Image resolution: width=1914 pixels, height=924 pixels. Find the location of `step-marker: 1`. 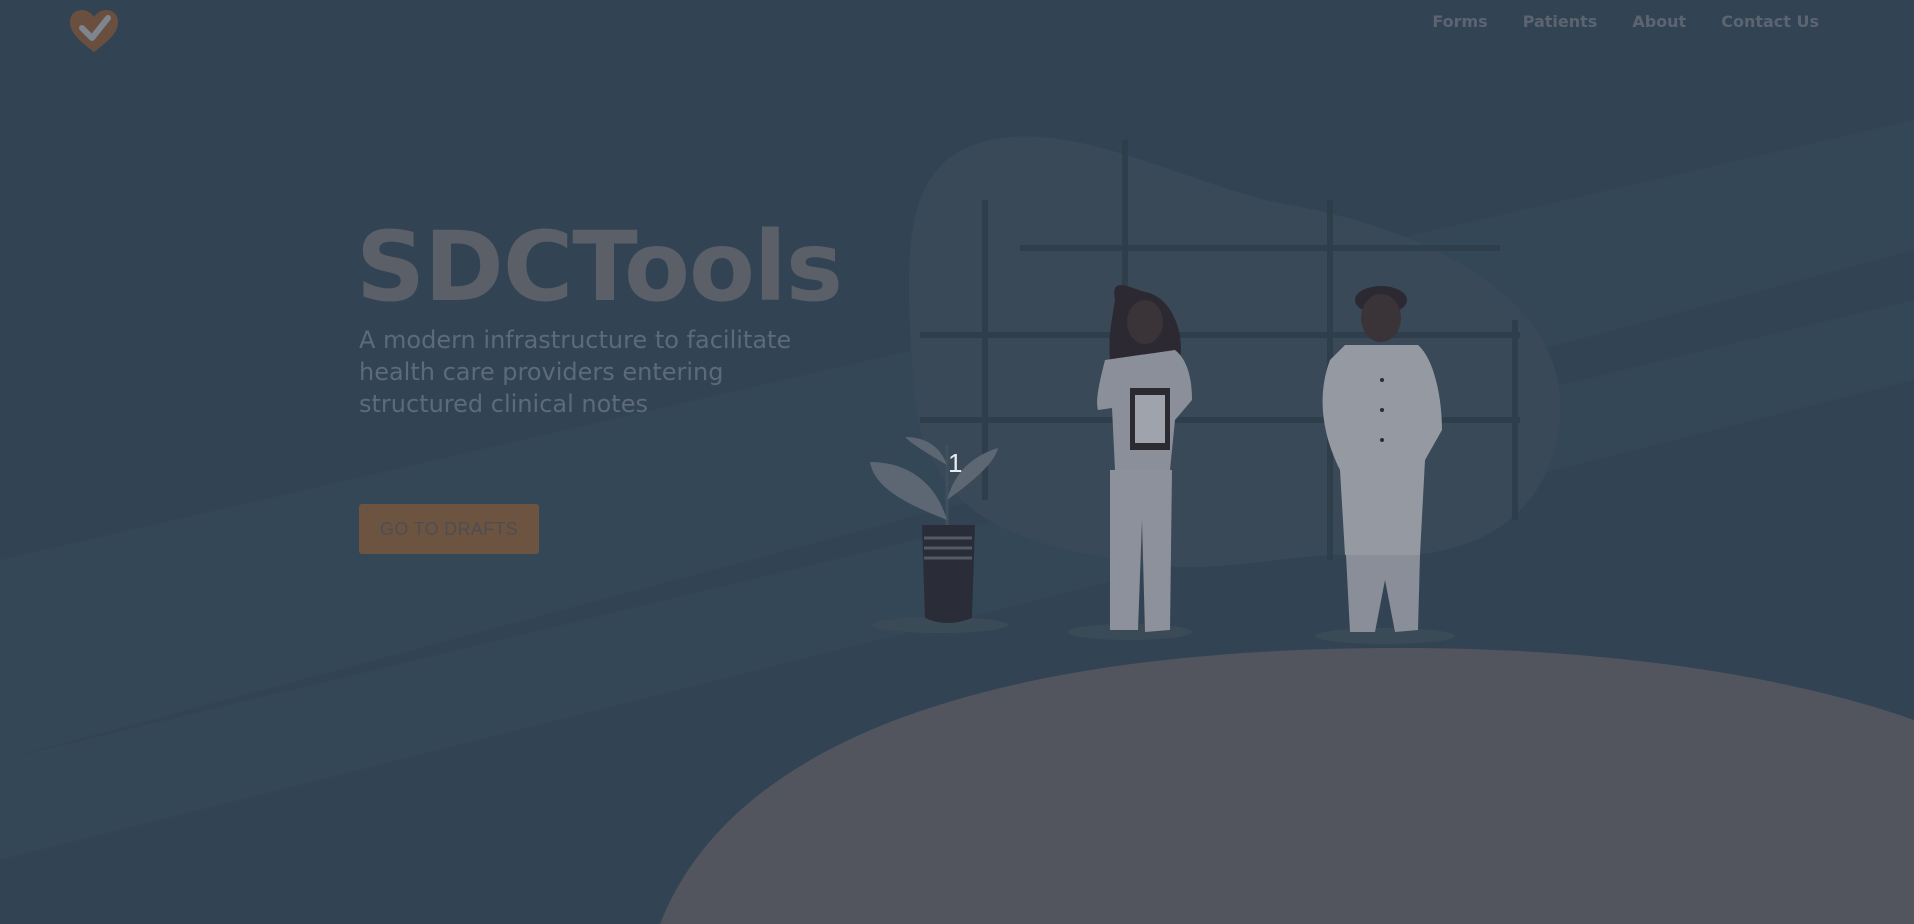

step-marker: 1 is located at coordinates (955, 463).